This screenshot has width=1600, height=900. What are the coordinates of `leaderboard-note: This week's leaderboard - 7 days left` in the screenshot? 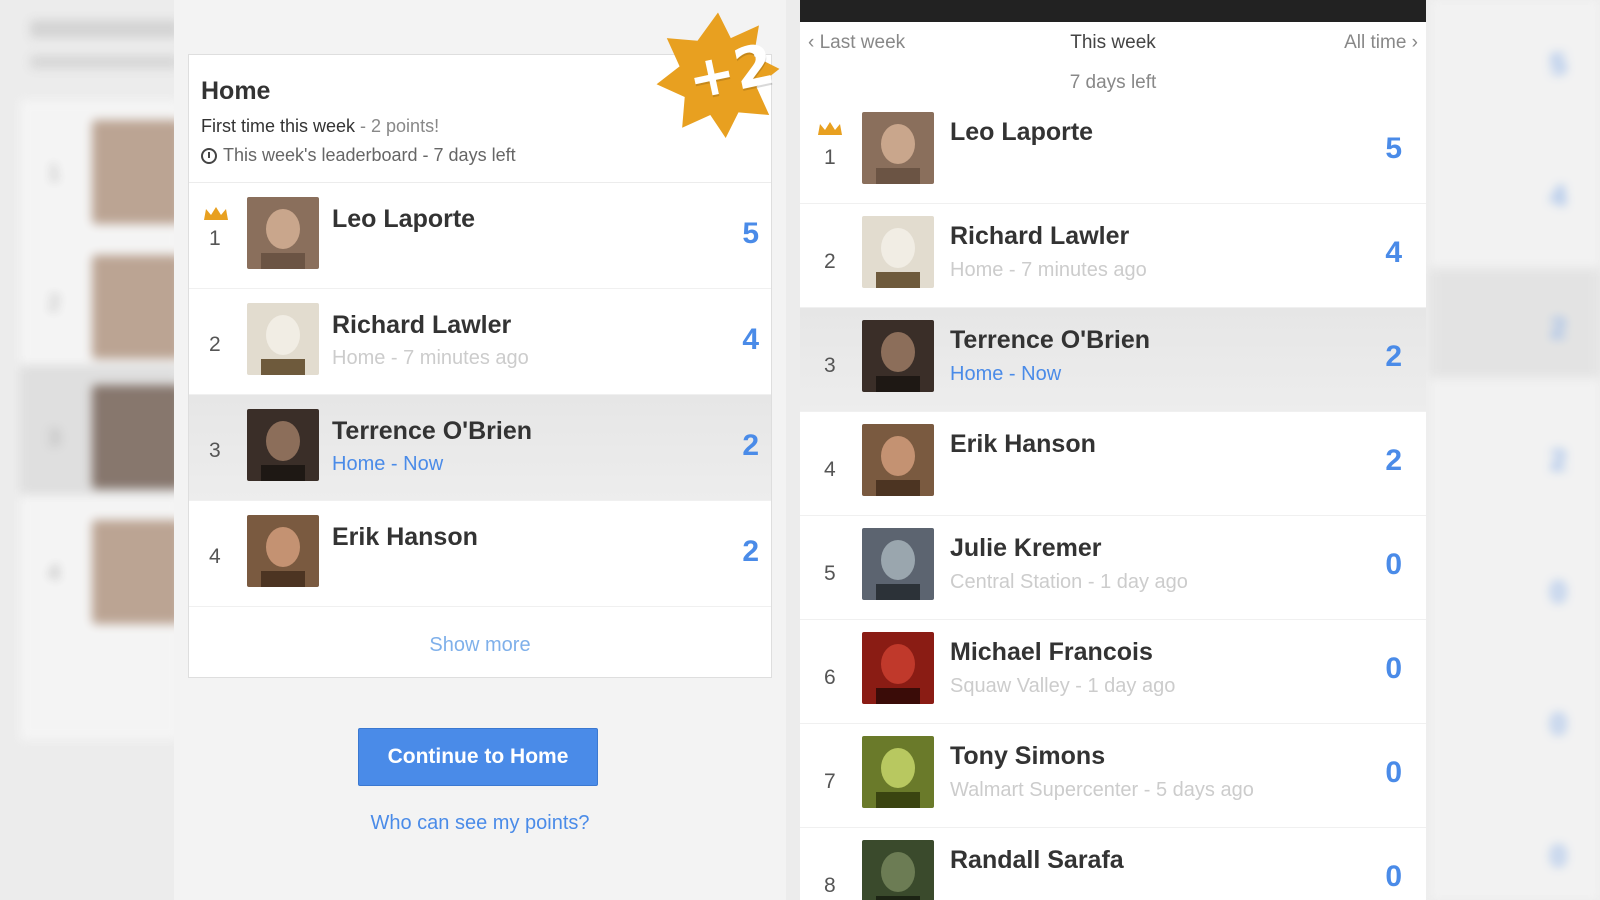 It's located at (480, 155).